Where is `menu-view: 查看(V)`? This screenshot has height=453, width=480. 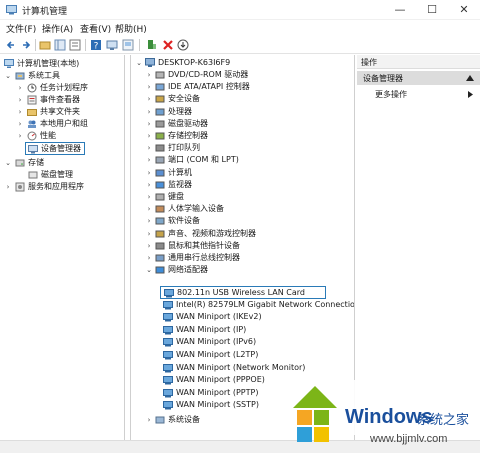
menu-view: 查看(V) is located at coordinates (95, 28).